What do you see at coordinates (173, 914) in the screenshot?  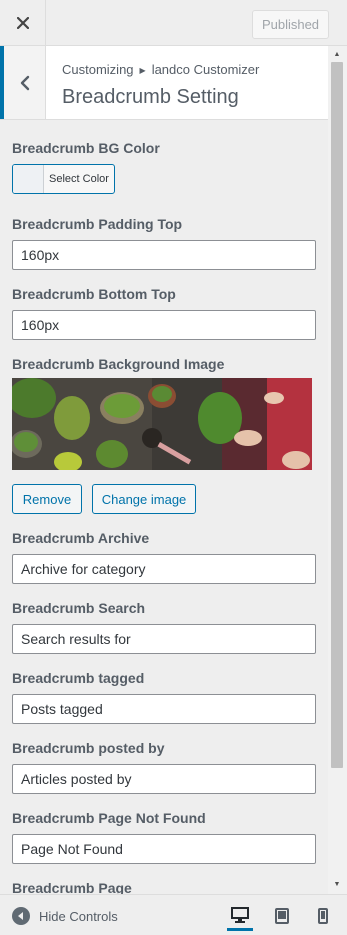 I see `customizer-footer: Hide Controls` at bounding box center [173, 914].